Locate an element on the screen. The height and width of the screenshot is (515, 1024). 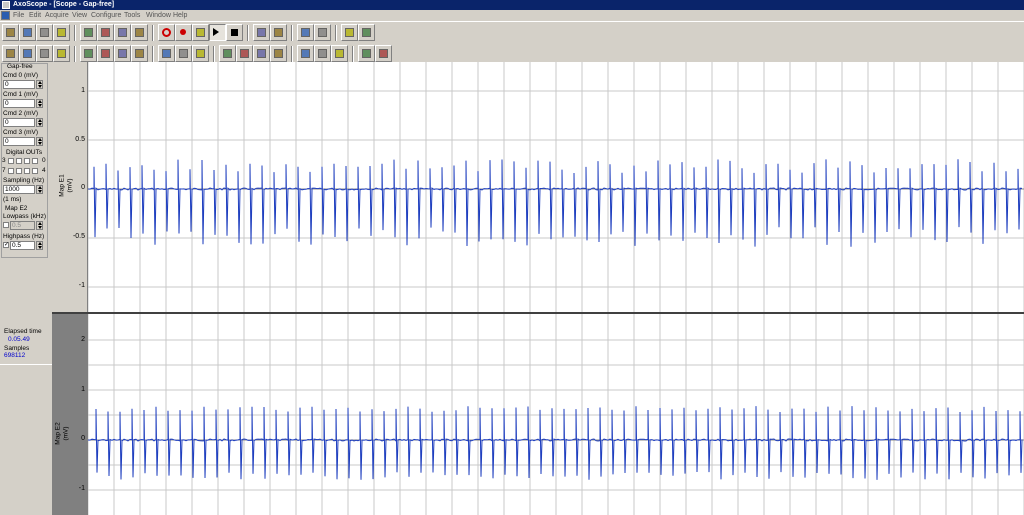
redo-button is located at coordinates (261, 53).